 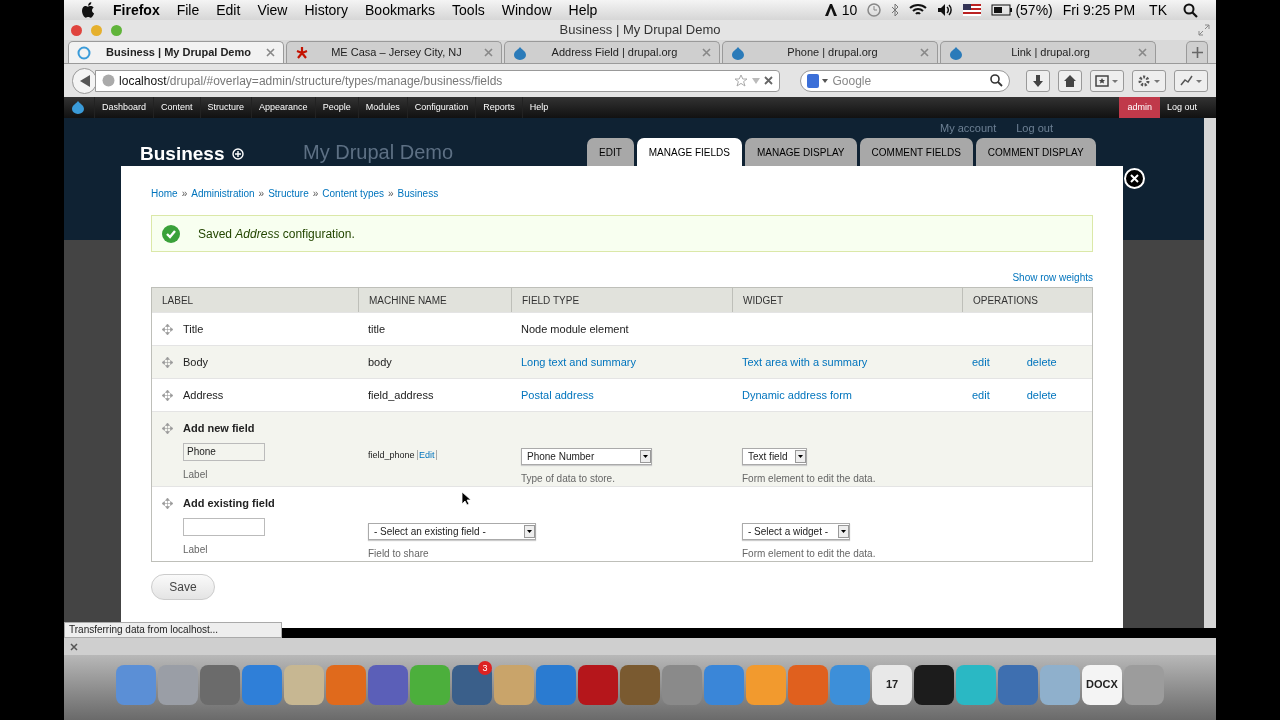 What do you see at coordinates (183, 587) in the screenshot?
I see `save-button: Save` at bounding box center [183, 587].